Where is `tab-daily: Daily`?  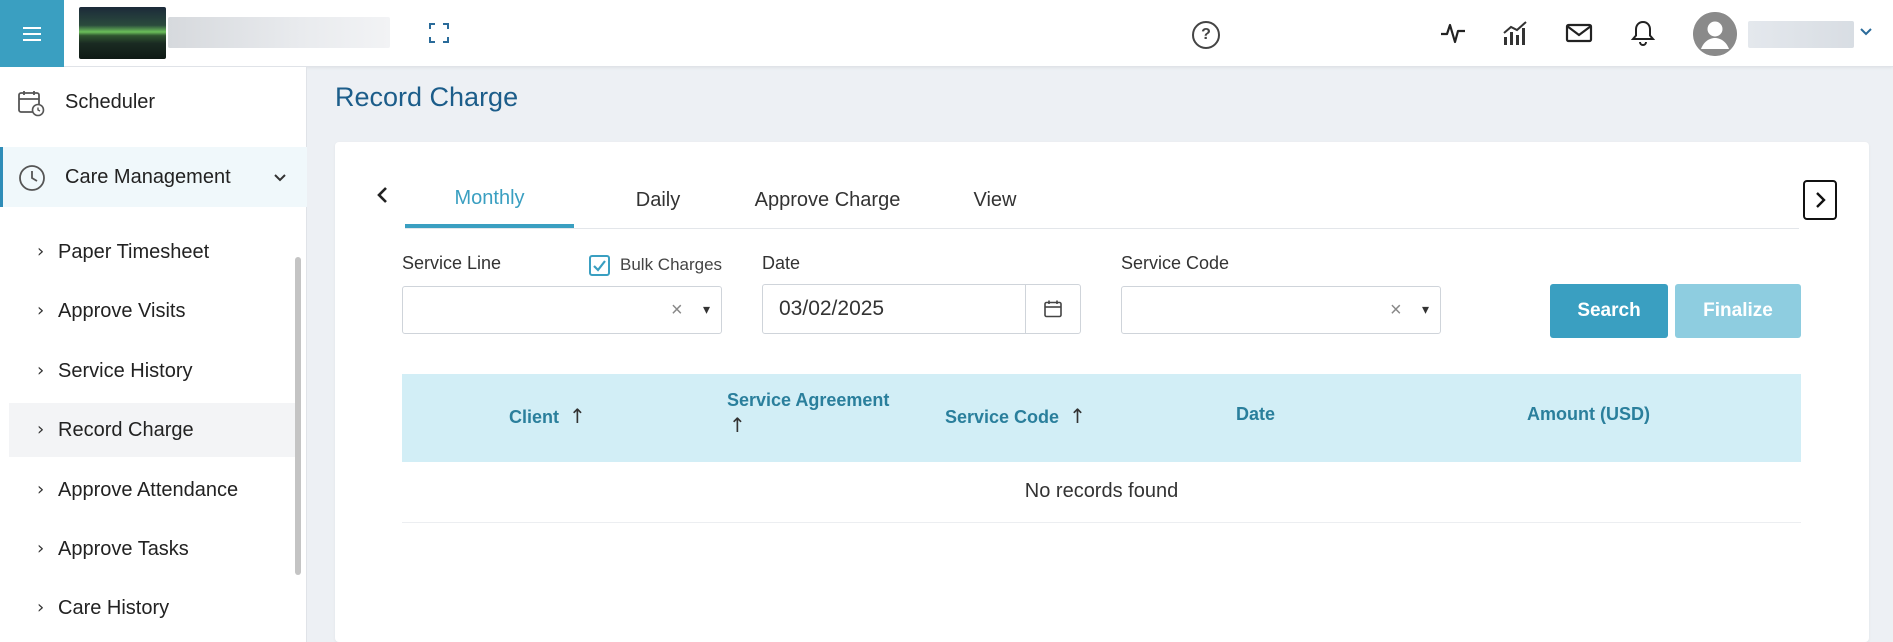 tab-daily: Daily is located at coordinates (658, 200).